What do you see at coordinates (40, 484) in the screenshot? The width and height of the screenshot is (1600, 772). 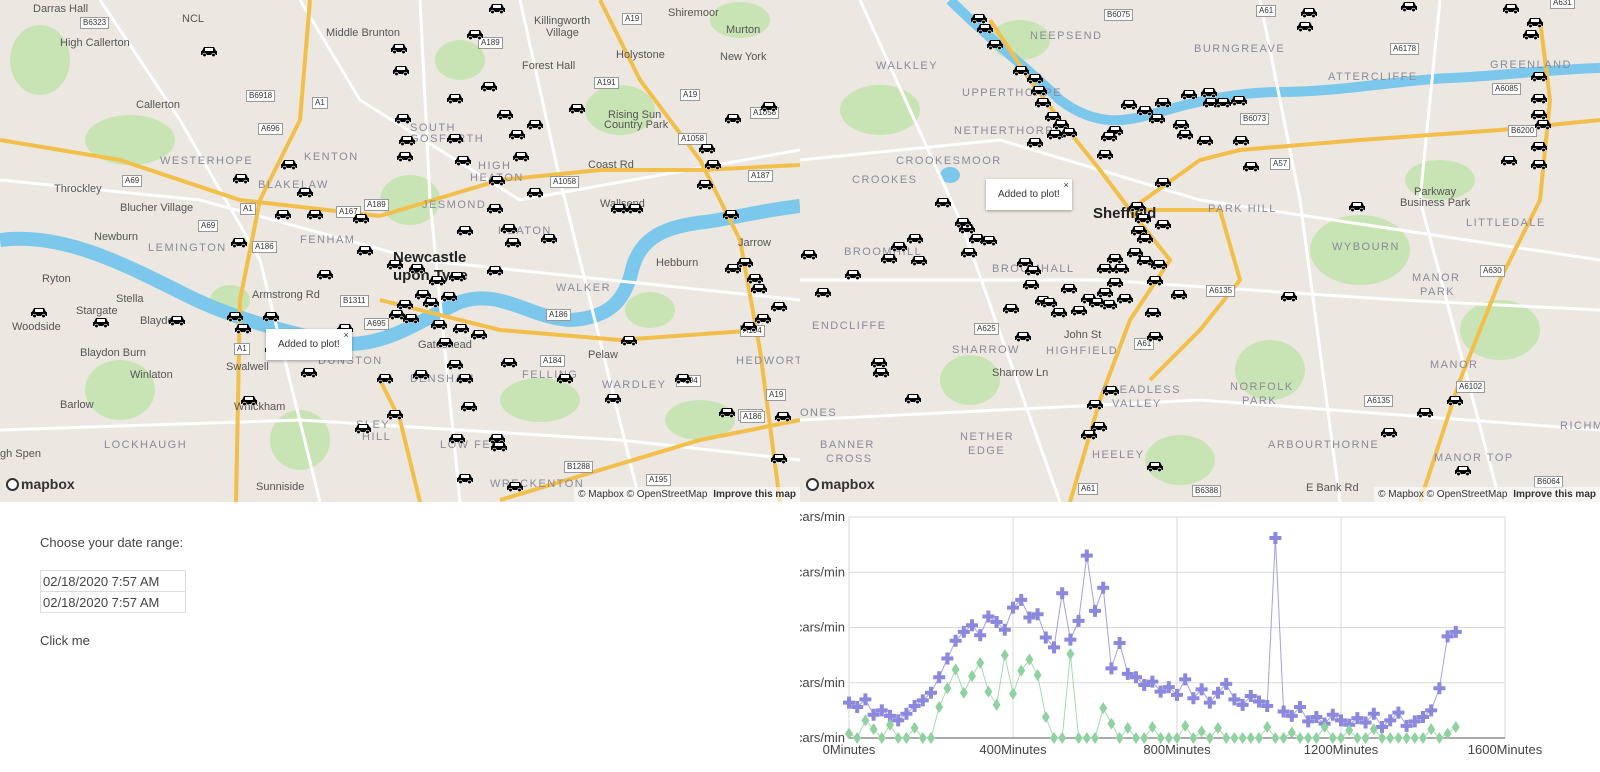 I see `mapbox-logo: mapbox` at bounding box center [40, 484].